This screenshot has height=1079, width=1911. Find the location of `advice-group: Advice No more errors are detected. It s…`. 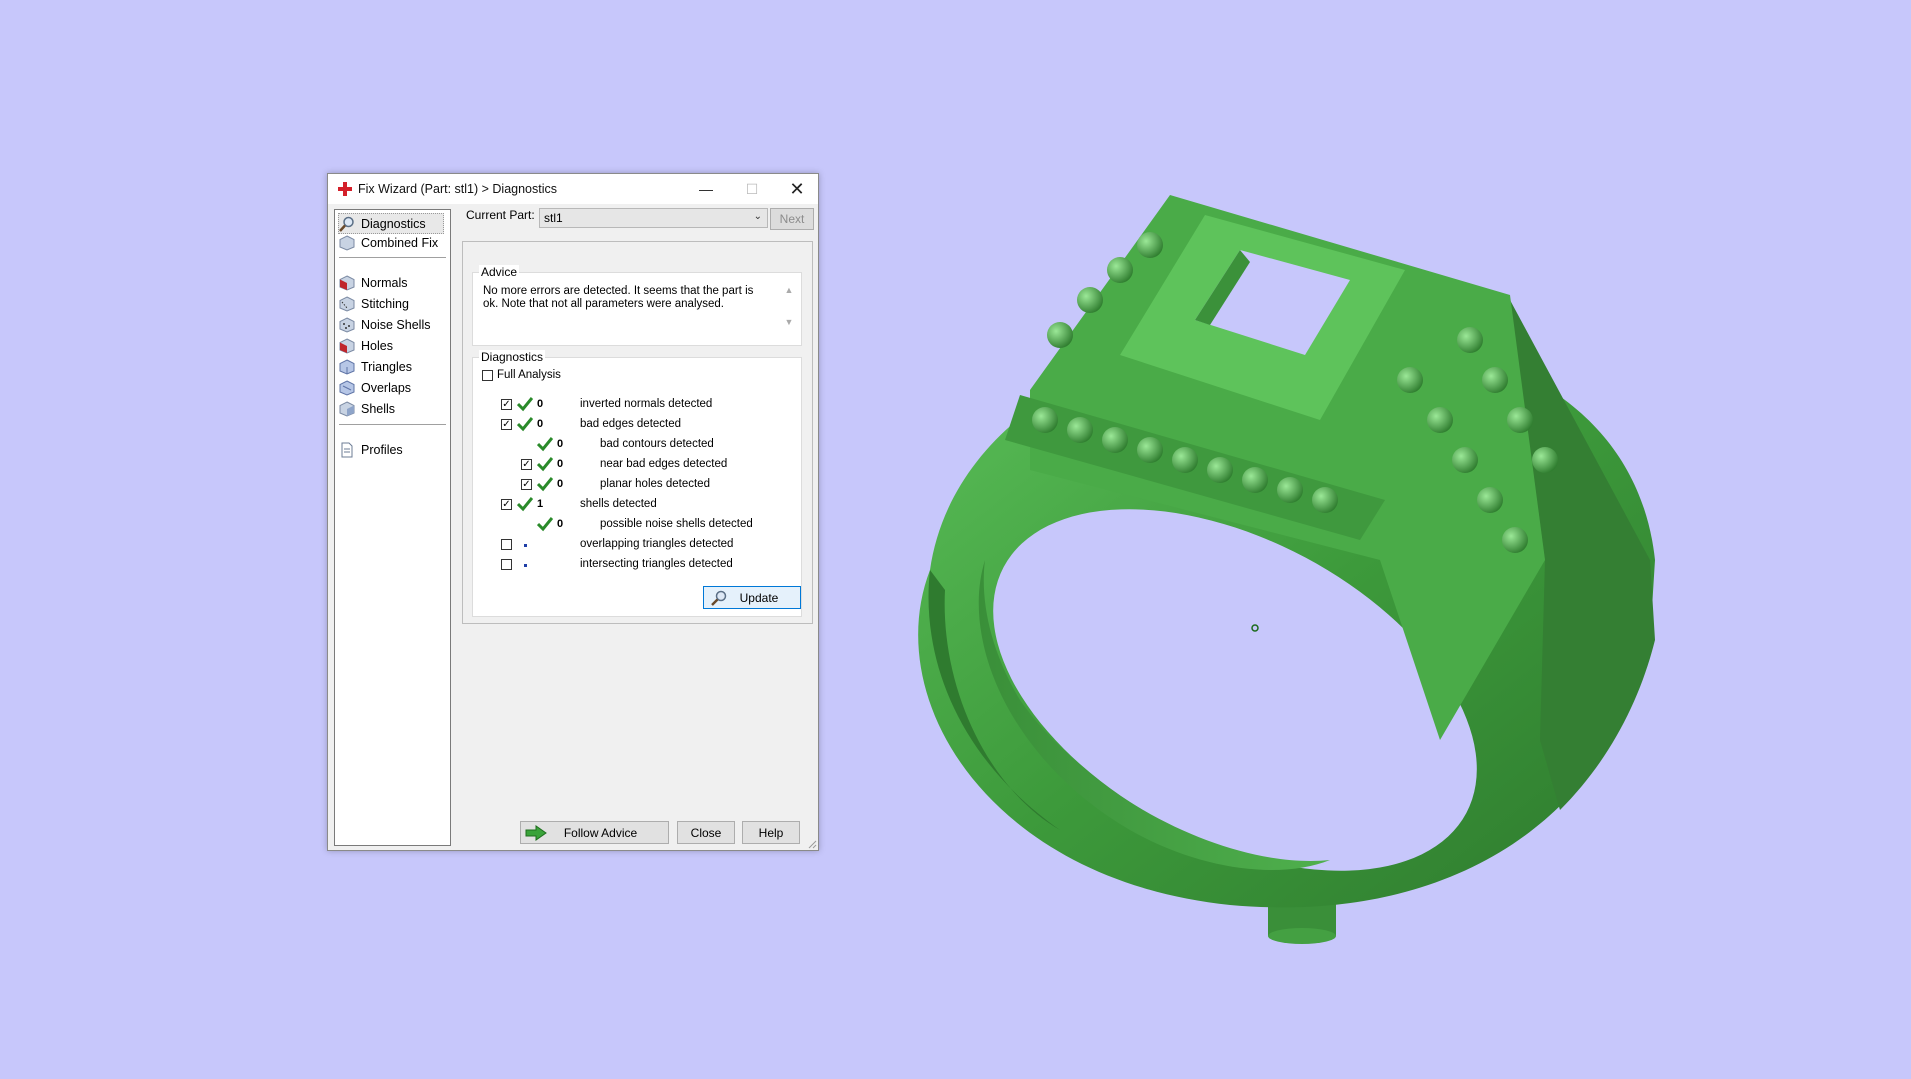

advice-group: Advice No more errors are detected. It s… is located at coordinates (637, 305).